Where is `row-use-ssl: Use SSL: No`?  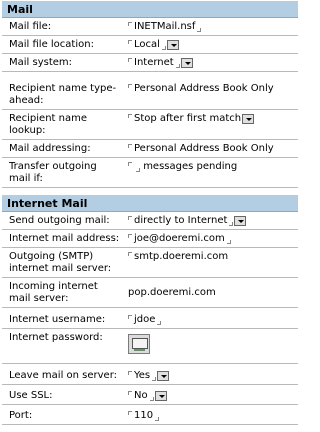
row-use-ssl: Use SSL: No is located at coordinates (150, 395).